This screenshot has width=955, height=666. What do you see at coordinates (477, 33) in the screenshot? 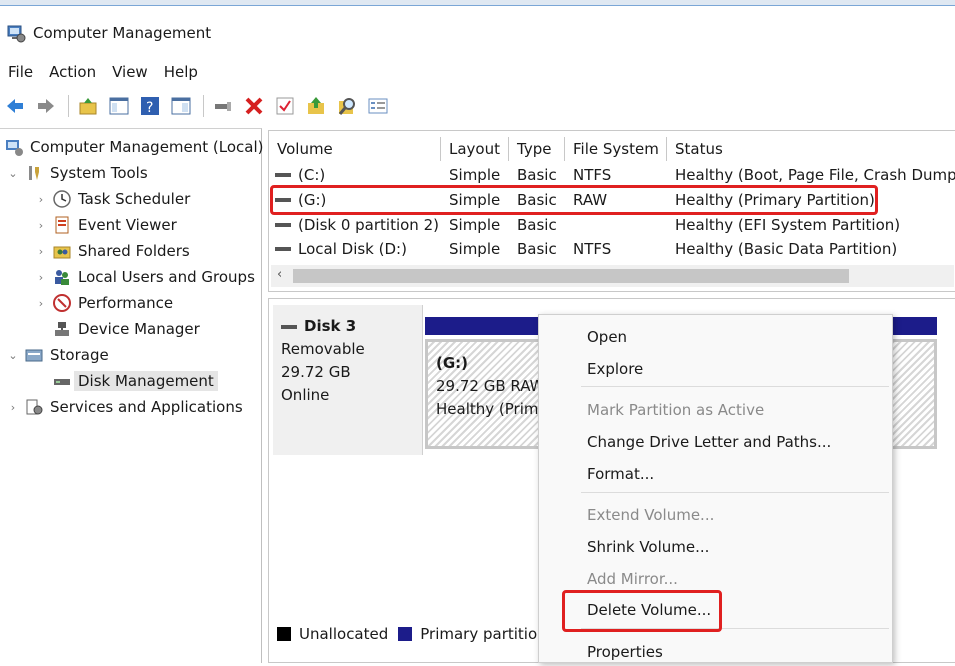
I see `title-bar: Computer Management` at bounding box center [477, 33].